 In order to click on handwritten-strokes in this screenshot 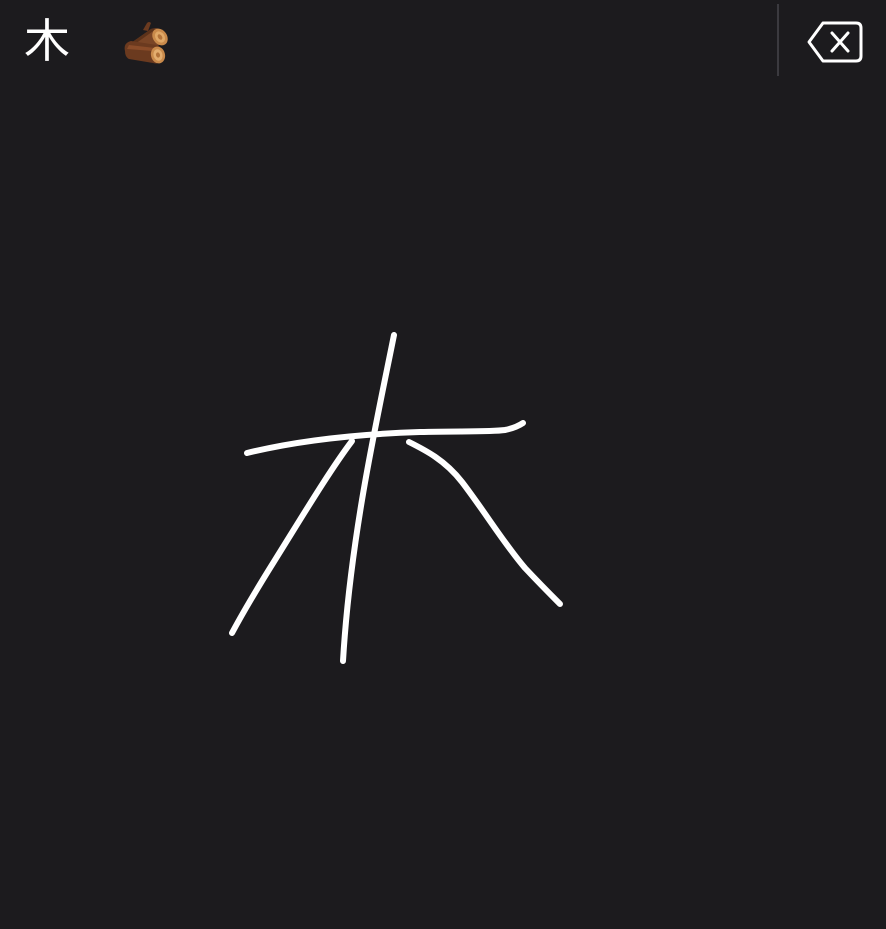, I will do `click(396, 498)`.